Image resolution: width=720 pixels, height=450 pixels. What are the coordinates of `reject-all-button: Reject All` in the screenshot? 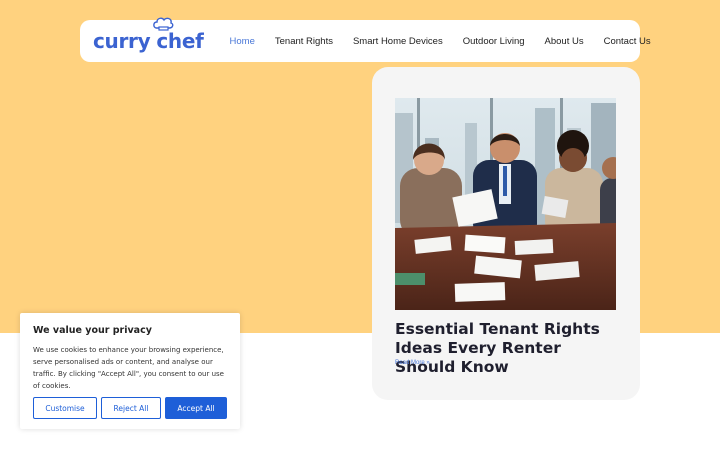 It's located at (131, 408).